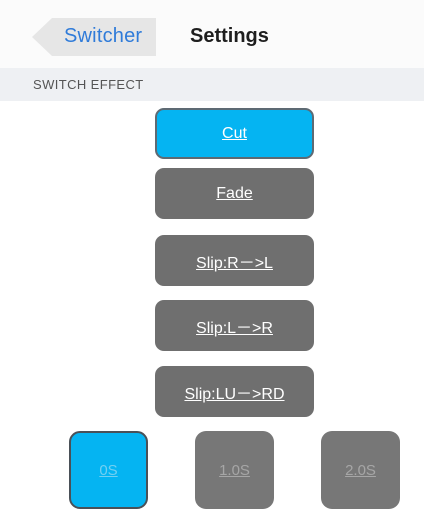 Image resolution: width=424 pixels, height=513 pixels. I want to click on section-header: SWITCH EFFECT, so click(212, 84).